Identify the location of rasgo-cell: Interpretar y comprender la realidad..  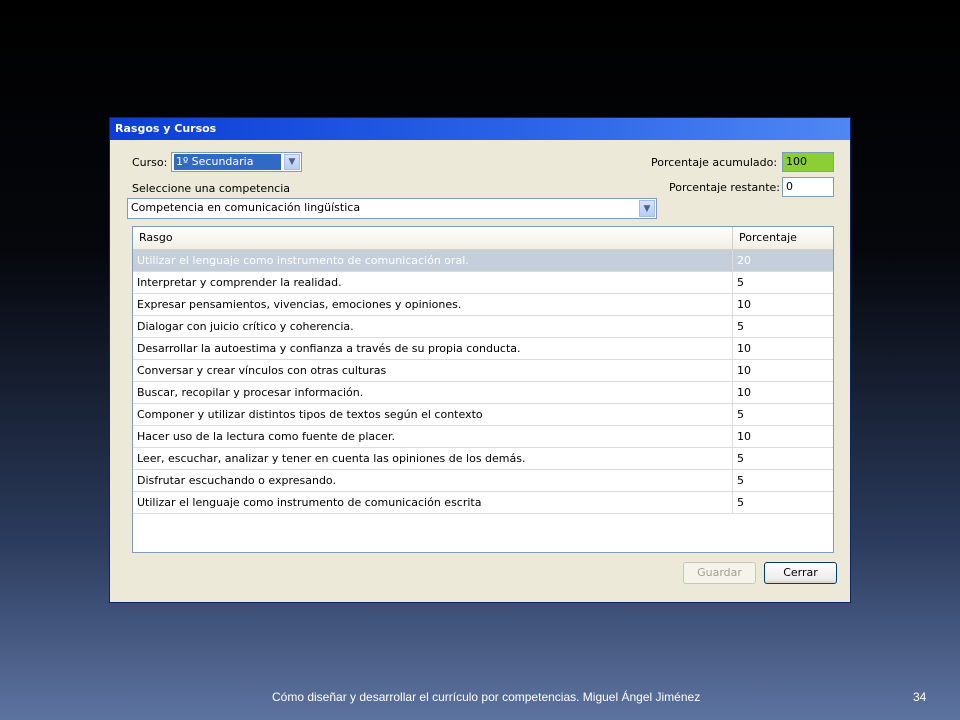
(433, 282).